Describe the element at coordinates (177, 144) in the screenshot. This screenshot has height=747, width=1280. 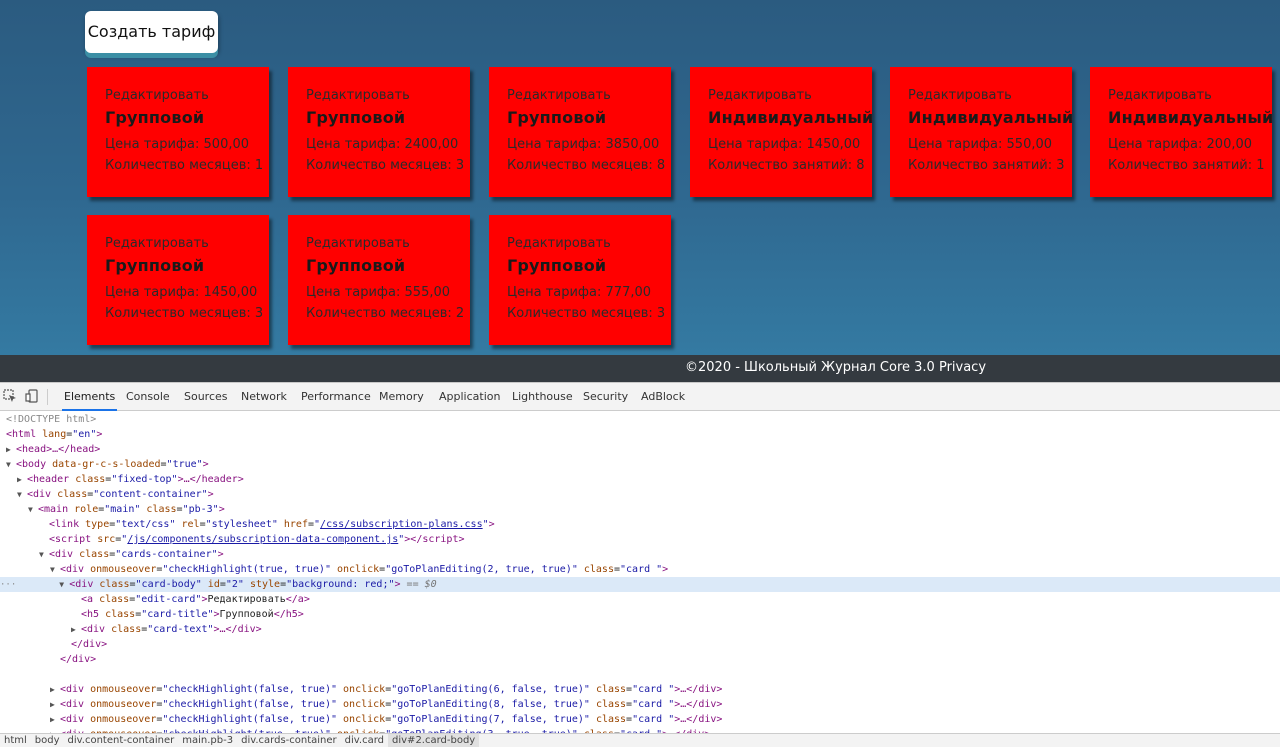
I see `card-price: Цена тарифа: 500,00` at that location.